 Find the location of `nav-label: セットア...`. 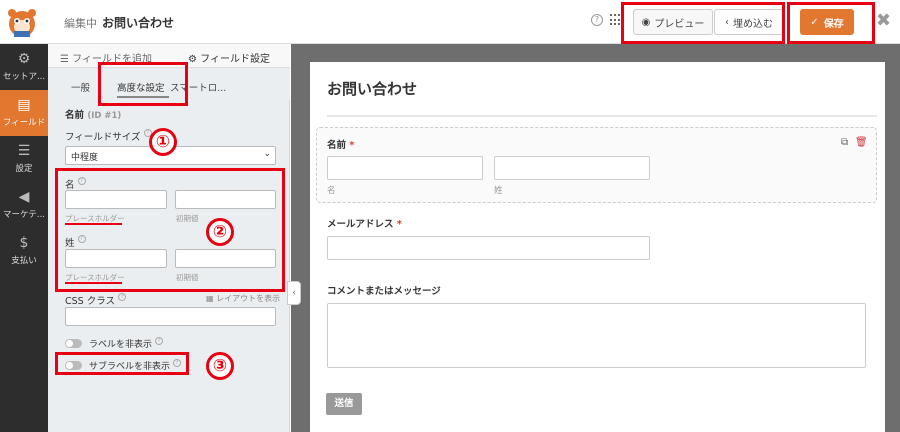

nav-label: セットア... is located at coordinates (24, 77).